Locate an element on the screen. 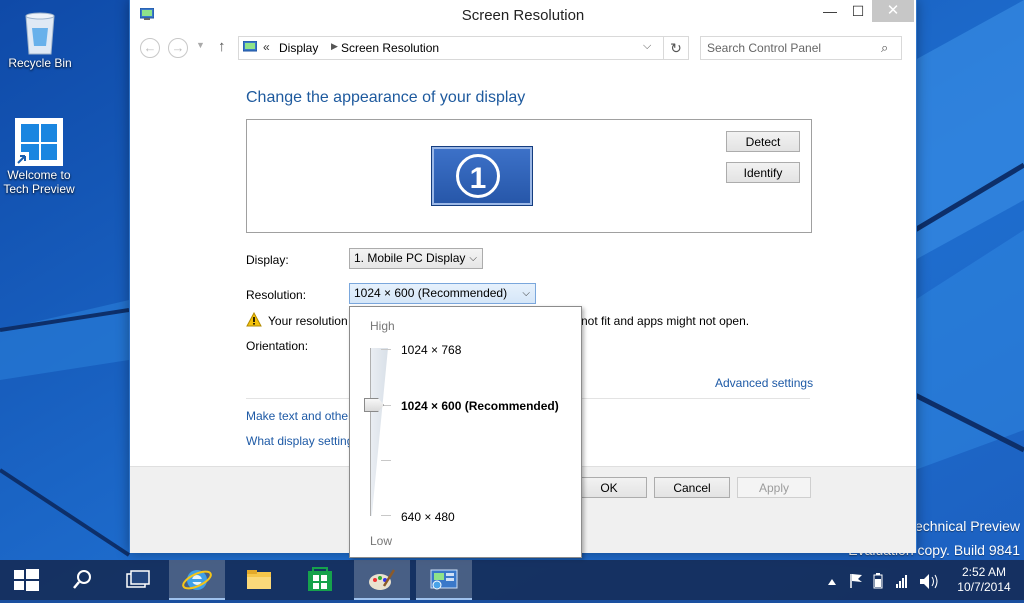 The width and height of the screenshot is (1024, 603). warning-text: Your resolution is located at coordinates (308, 321).